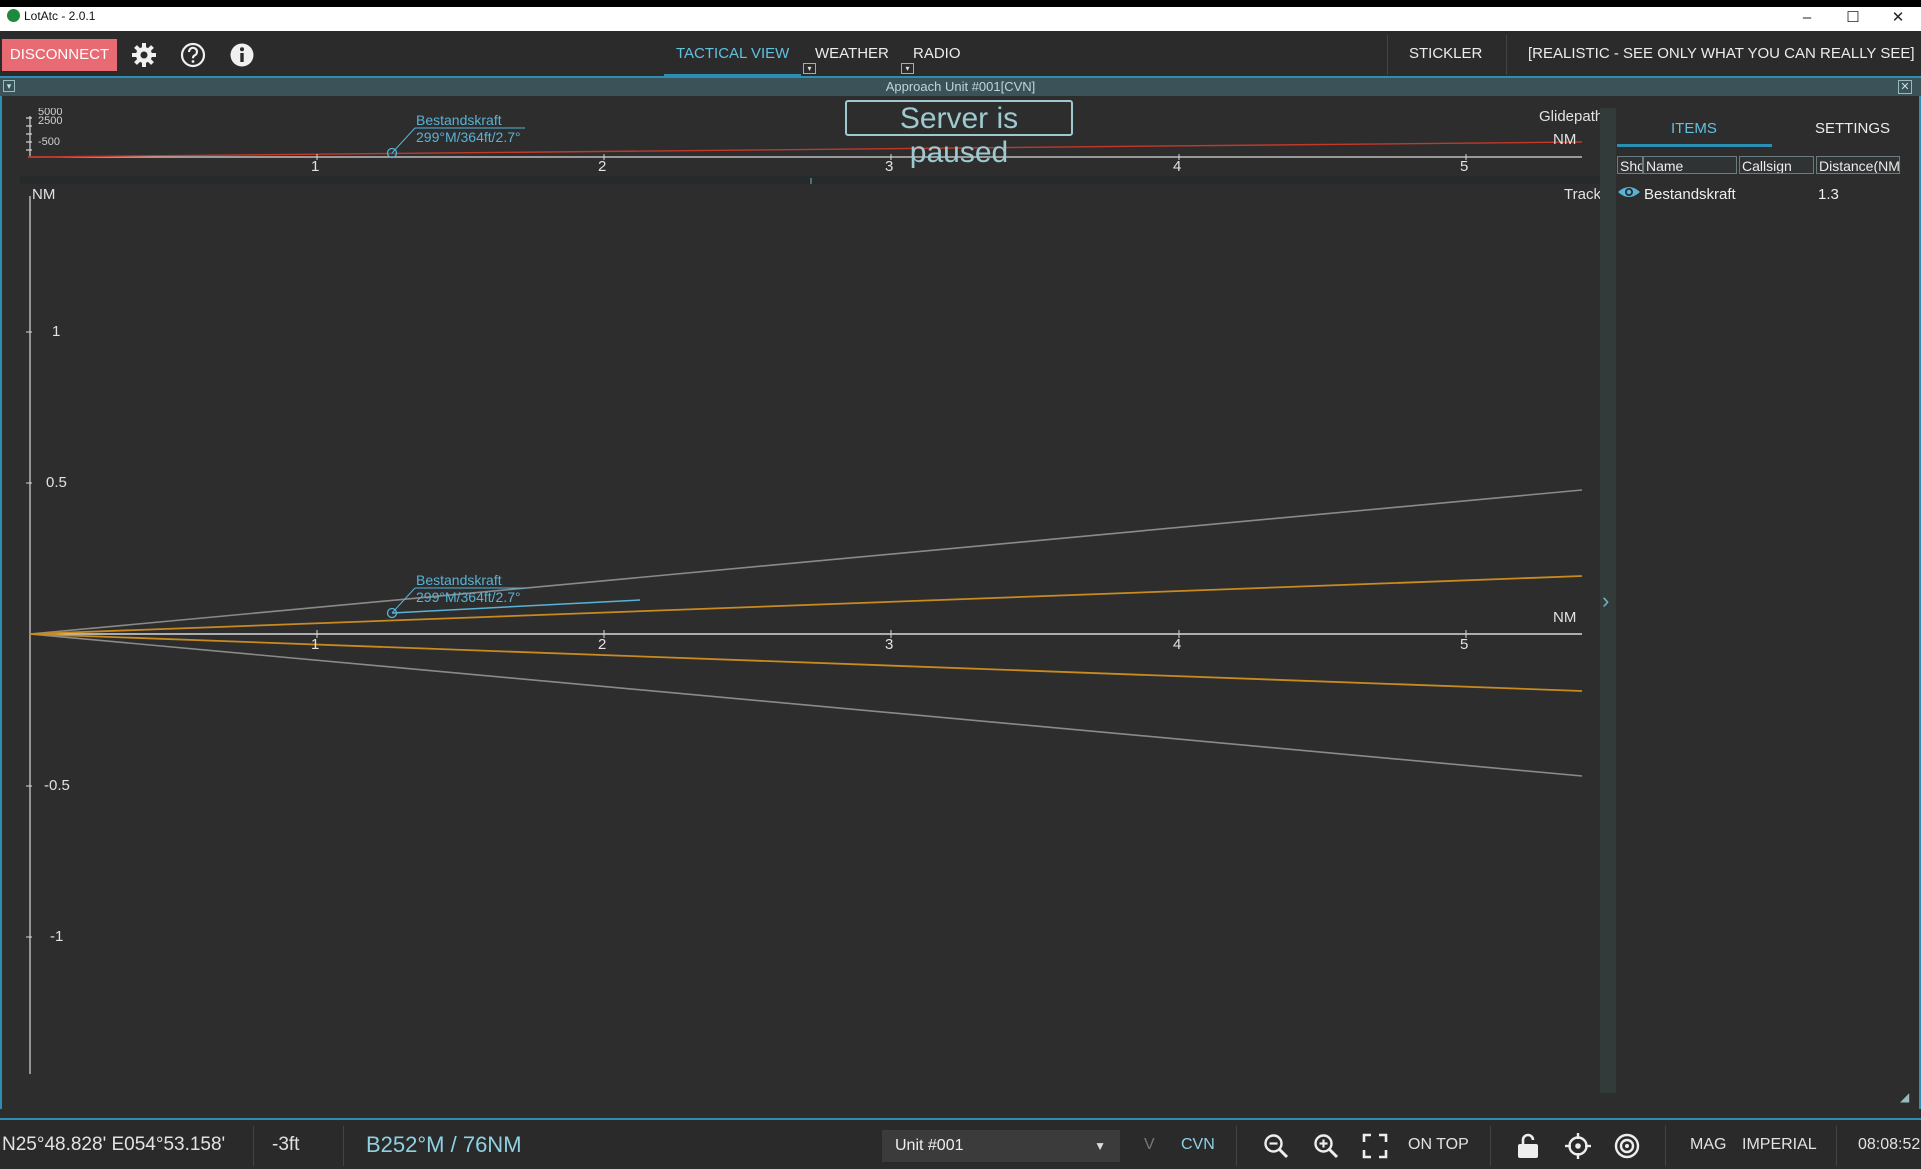 This screenshot has width=1921, height=1169. Describe the element at coordinates (1565, 617) in the screenshot. I see `track-x-unit: NM` at that location.